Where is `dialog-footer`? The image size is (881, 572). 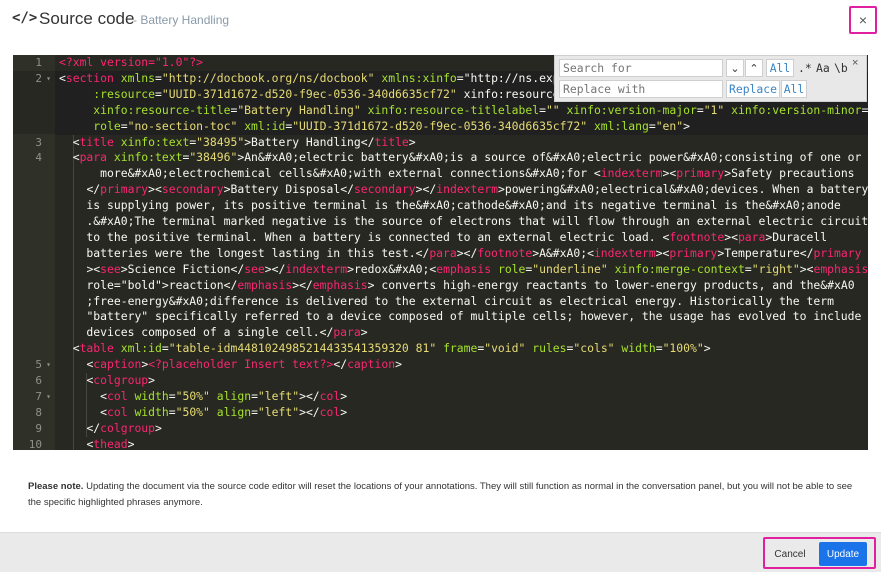 dialog-footer is located at coordinates (440, 552).